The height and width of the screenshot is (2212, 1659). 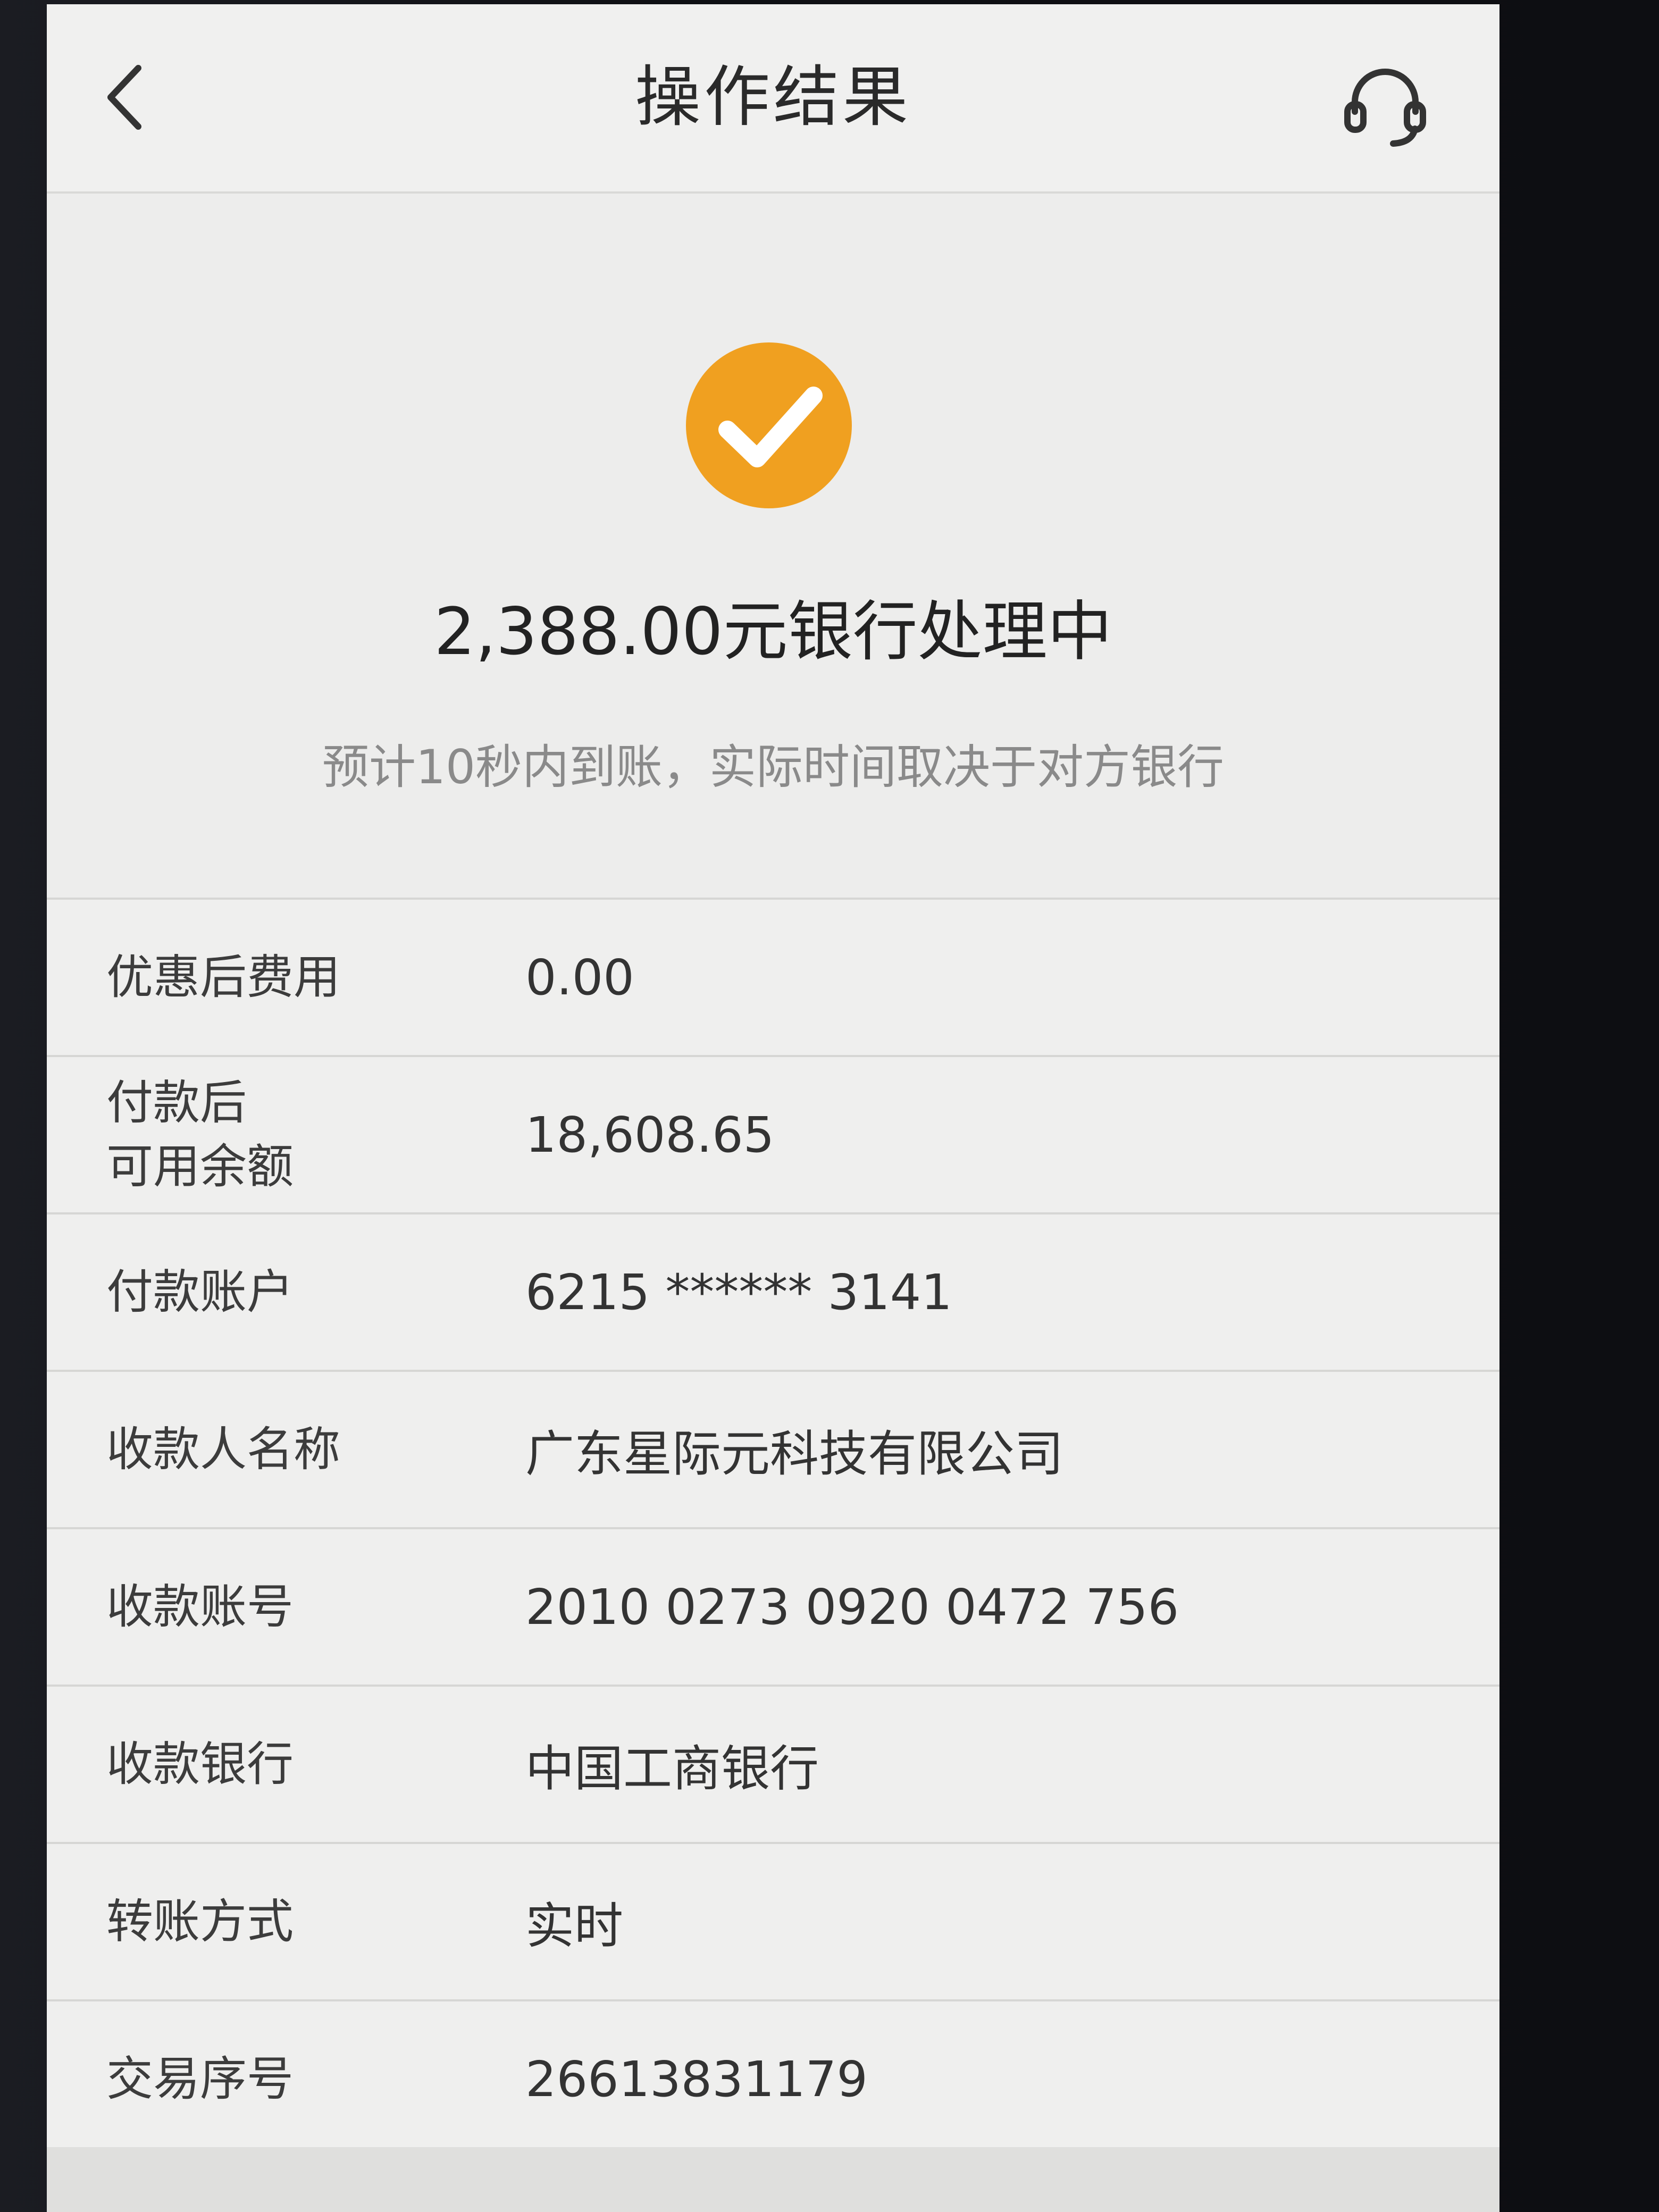 I want to click on page-title: 操作结果, so click(x=772, y=97).